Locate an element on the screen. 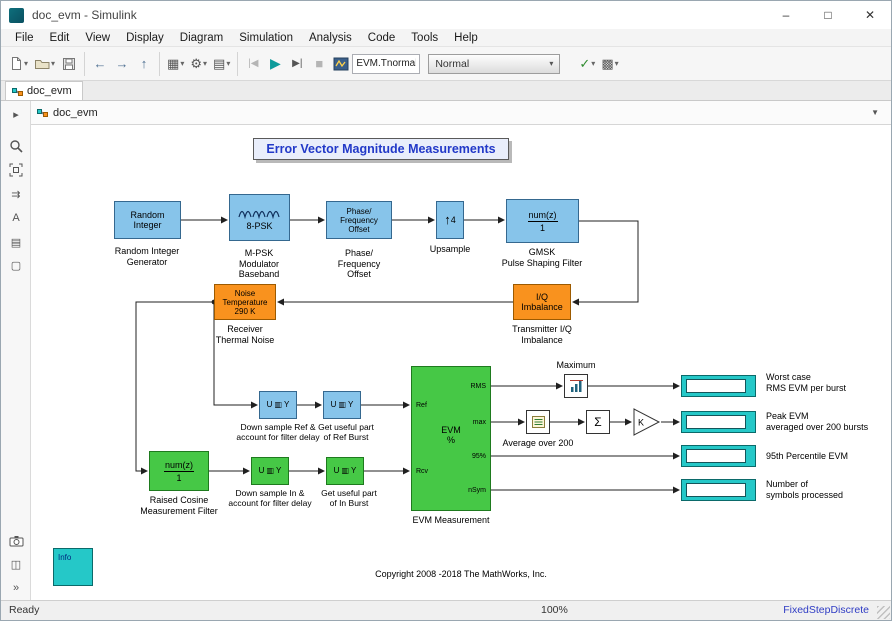 Image resolution: width=892 pixels, height=621 pixels. fit-to-view-button is located at coordinates (16, 170).